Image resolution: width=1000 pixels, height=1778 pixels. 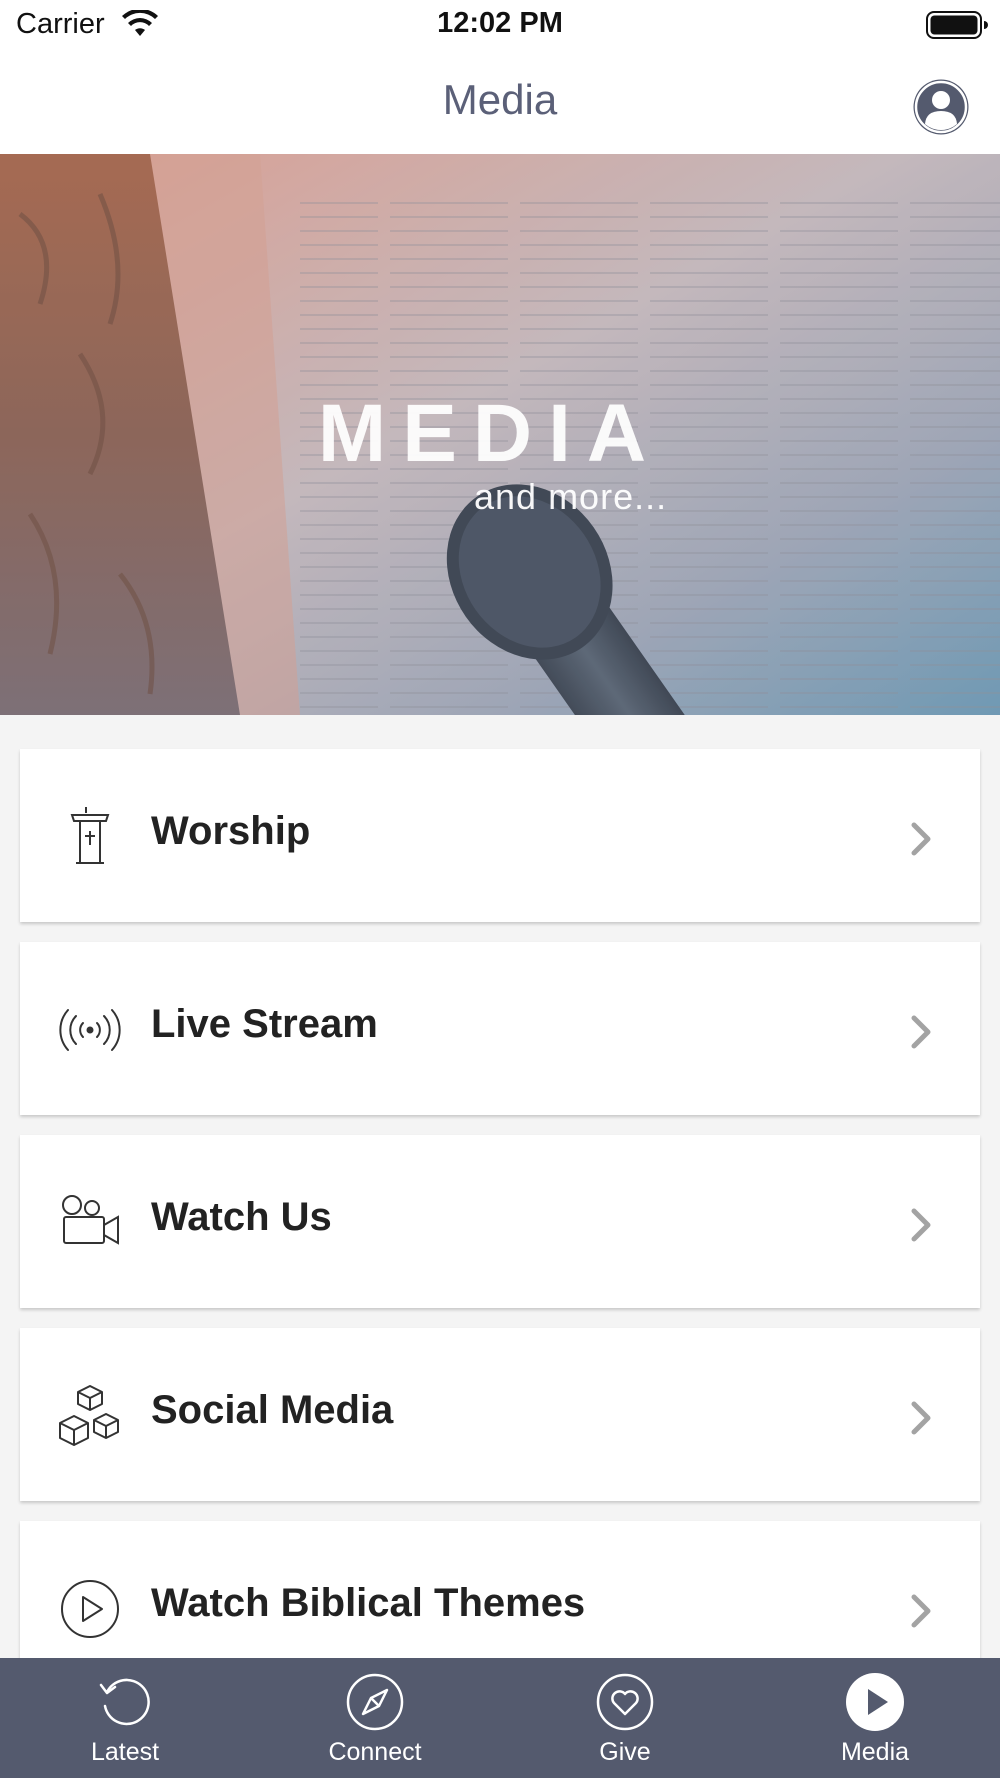 I want to click on pulpit-icon, so click(x=90, y=835).